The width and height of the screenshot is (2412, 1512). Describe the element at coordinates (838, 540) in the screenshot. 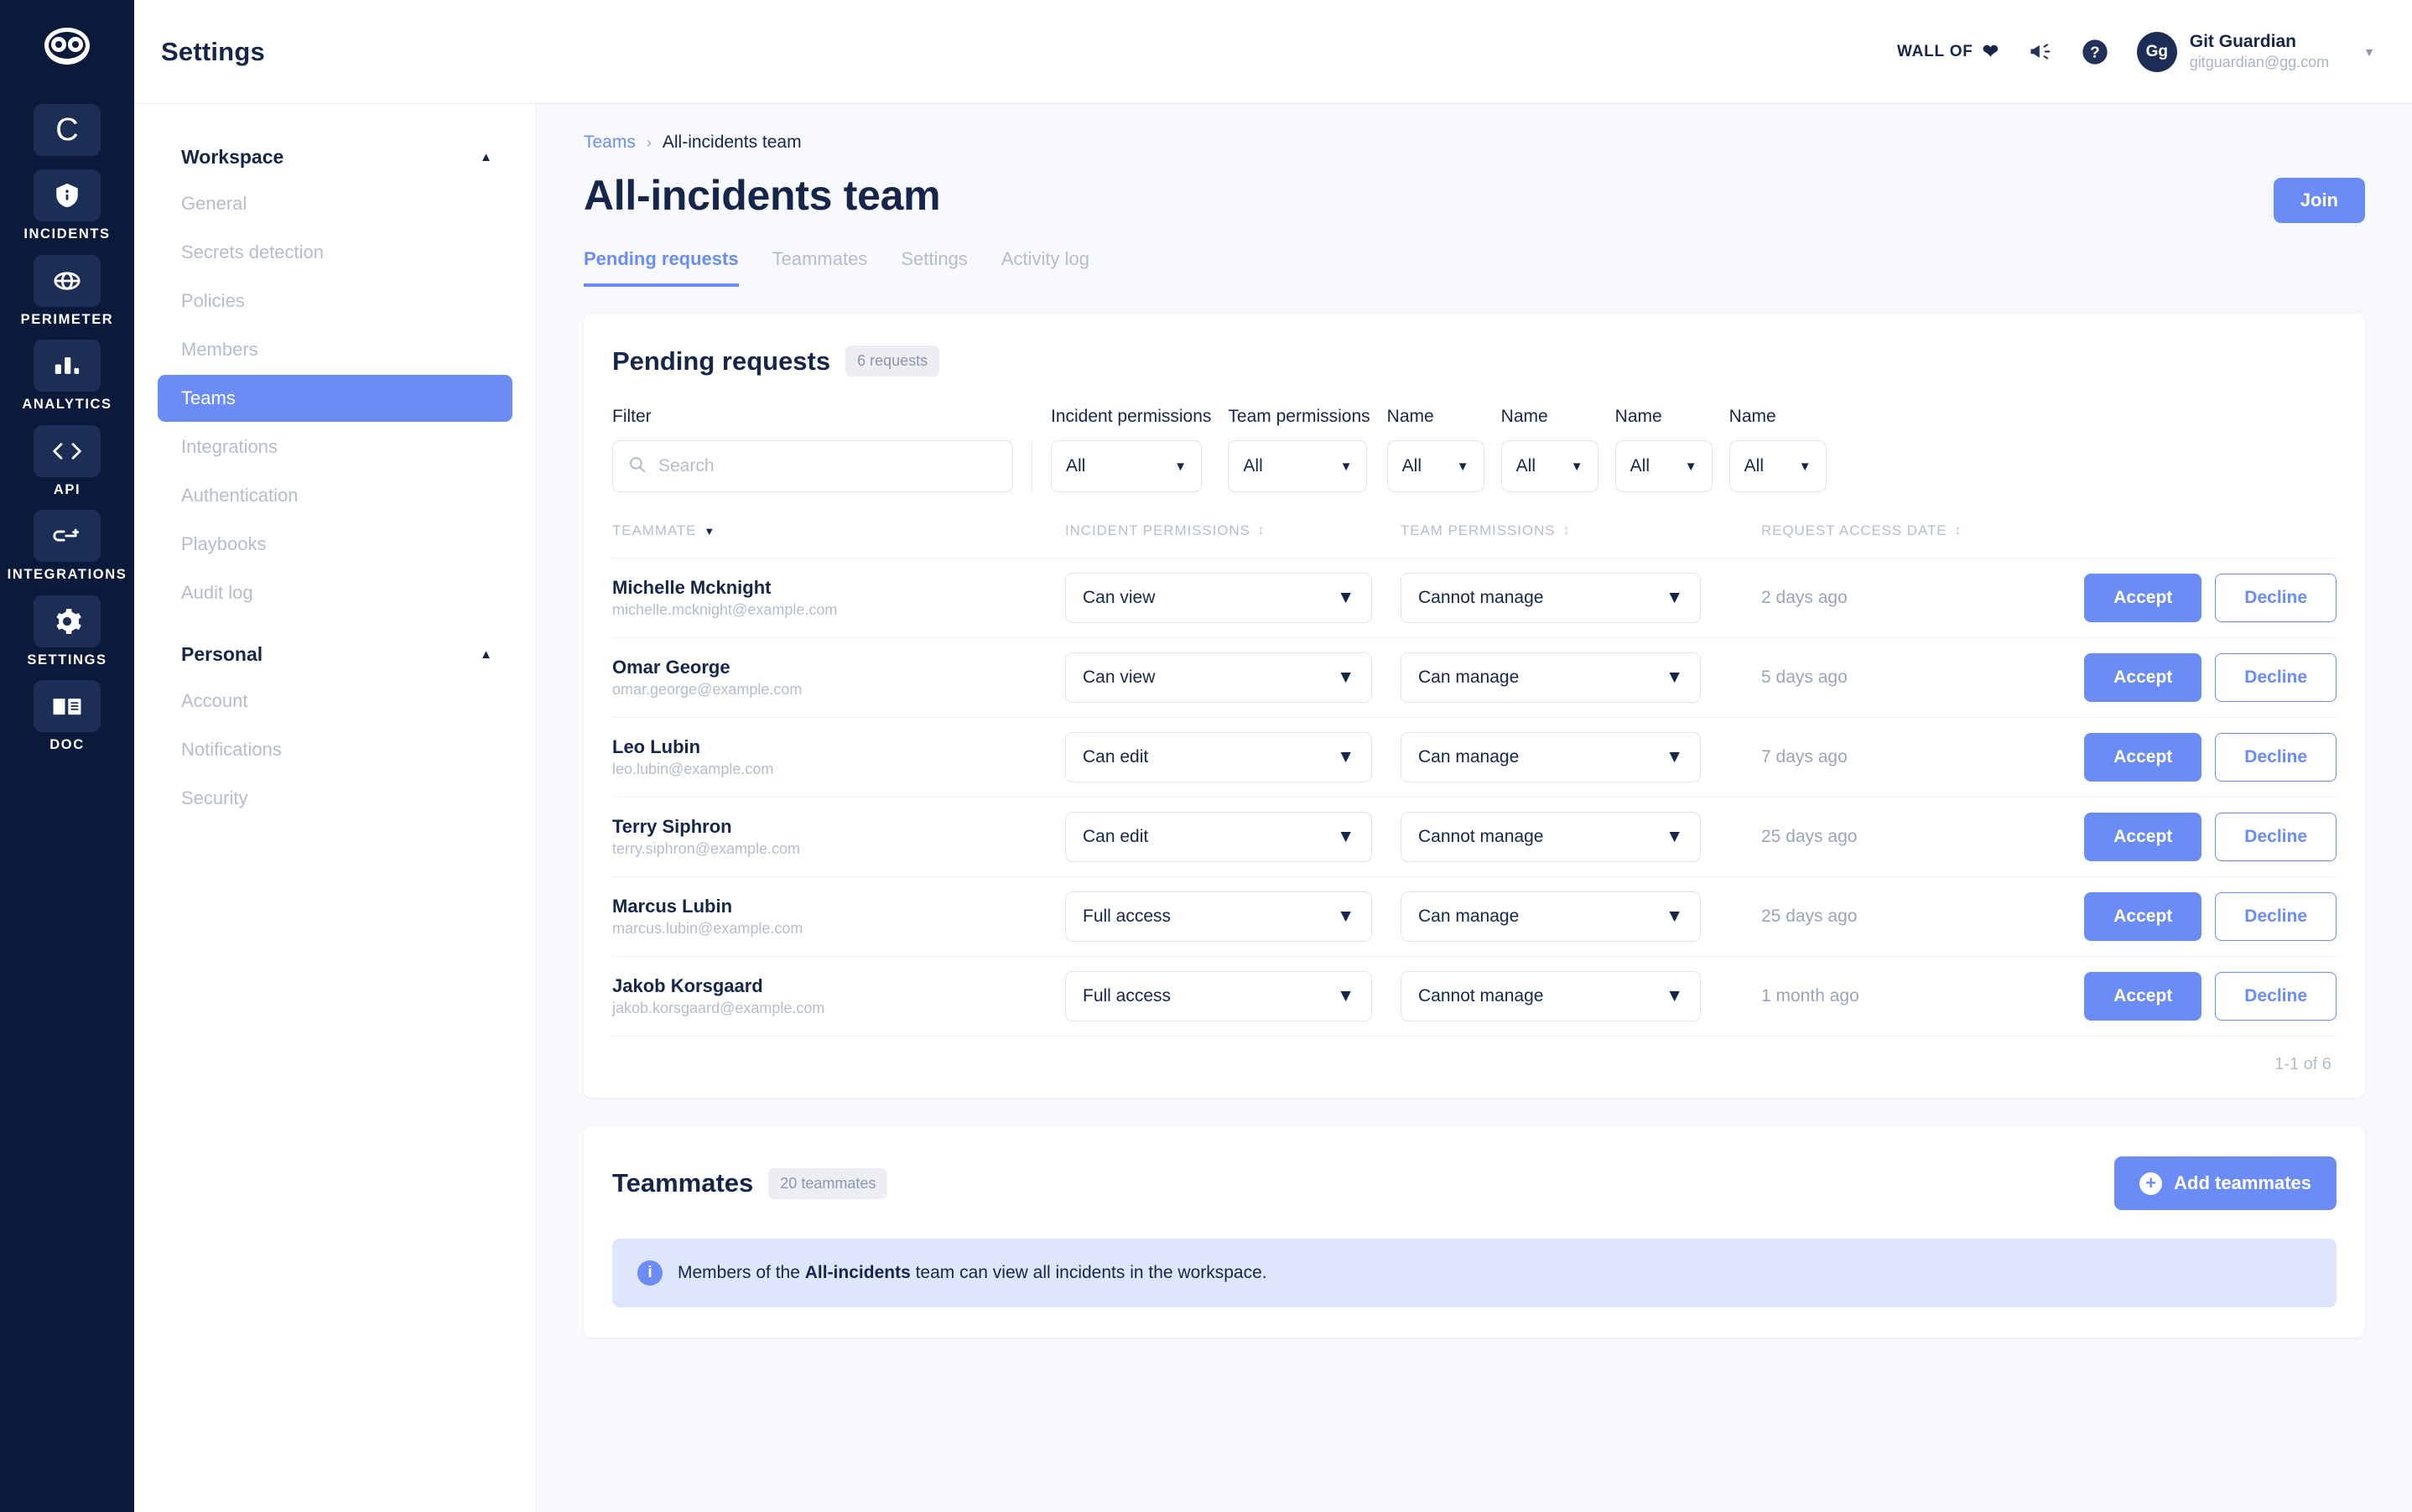

I see `column-header-teammate: TEAMMATE ▼` at that location.